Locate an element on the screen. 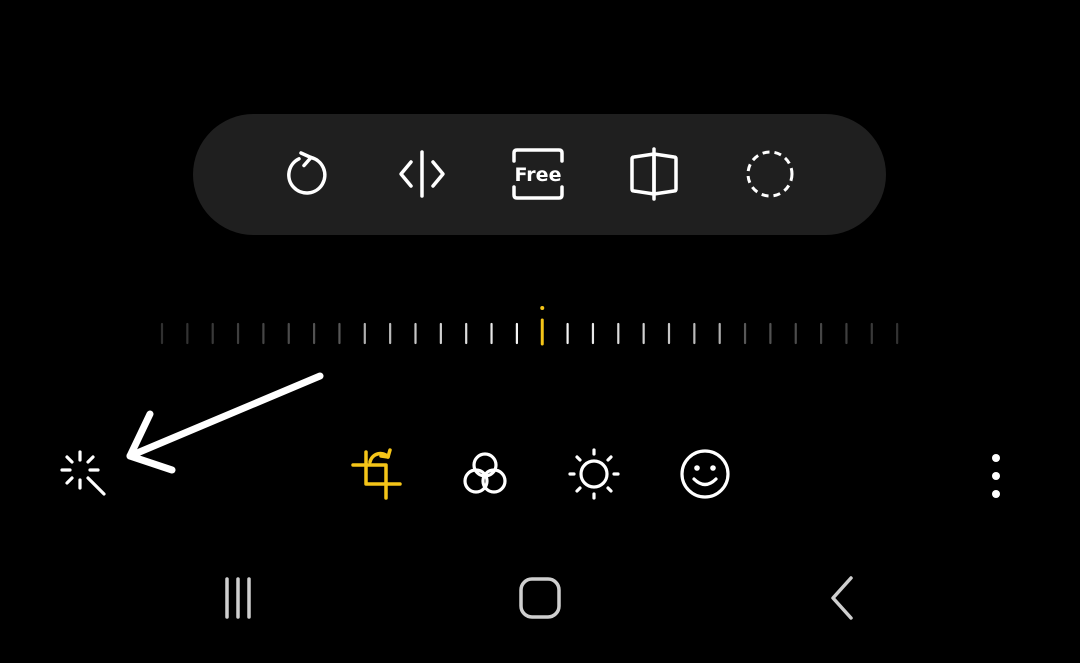 The height and width of the screenshot is (663, 1080). ruler-indicator-dot is located at coordinates (542, 308).